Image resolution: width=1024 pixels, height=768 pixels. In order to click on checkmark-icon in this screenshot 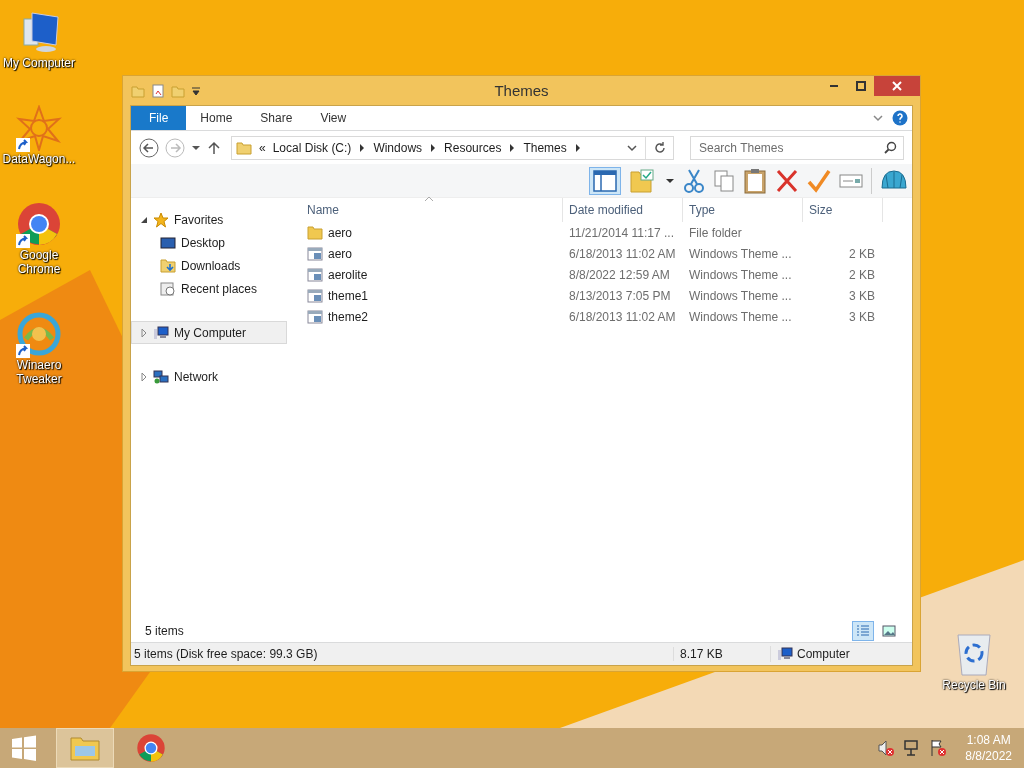, I will do `click(819, 180)`.